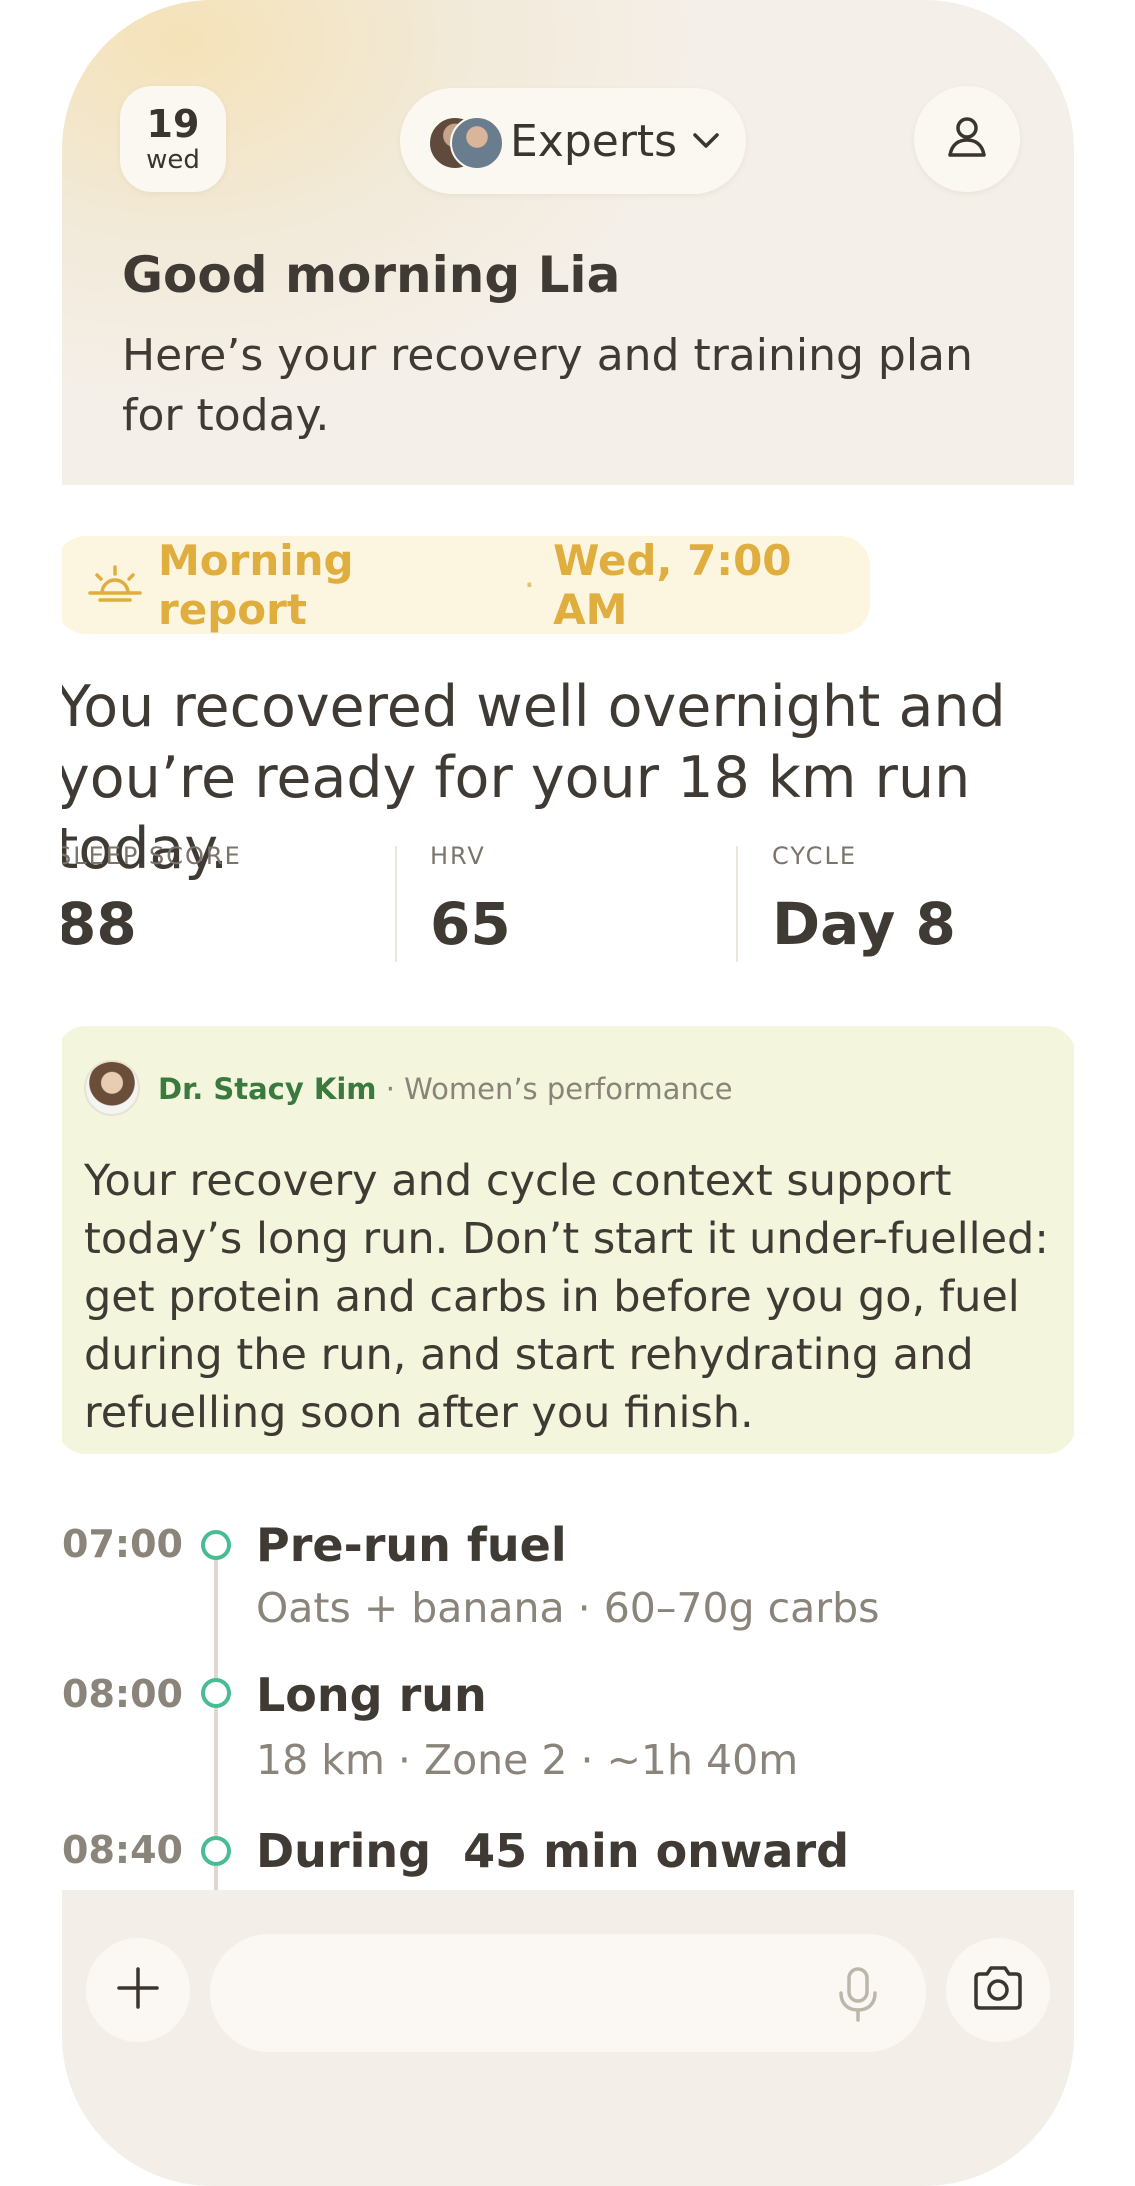 This screenshot has width=1135, height=2186. I want to click on timeline-time: 08:40, so click(122, 1850).